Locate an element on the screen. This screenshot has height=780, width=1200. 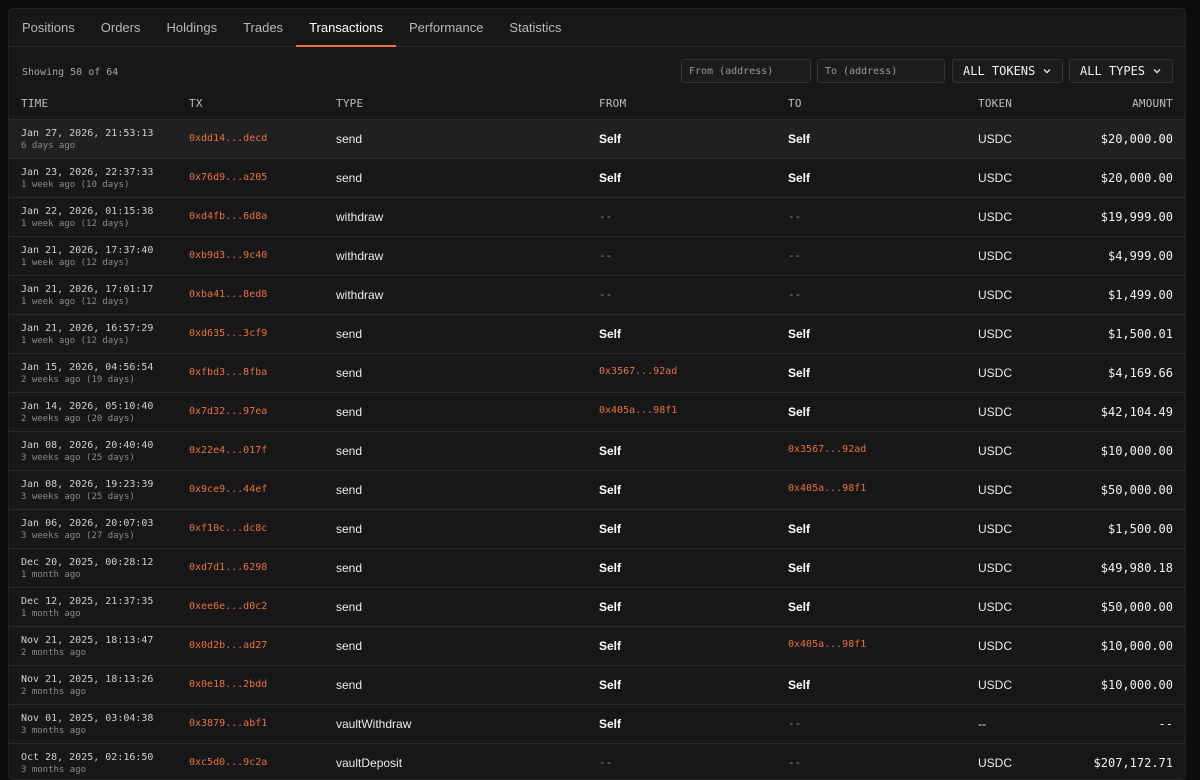
tx-hash-link: 0x7d32...97ea is located at coordinates (228, 411).